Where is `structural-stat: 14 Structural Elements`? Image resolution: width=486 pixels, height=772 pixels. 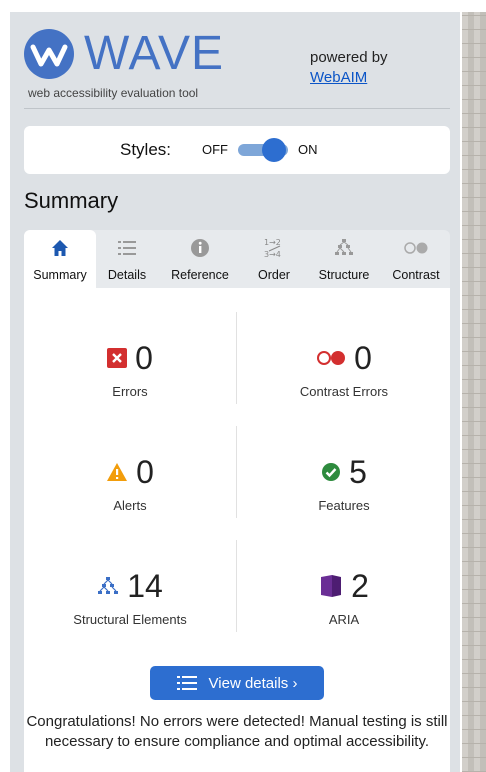
structural-stat: 14 Structural Elements is located at coordinates (130, 597).